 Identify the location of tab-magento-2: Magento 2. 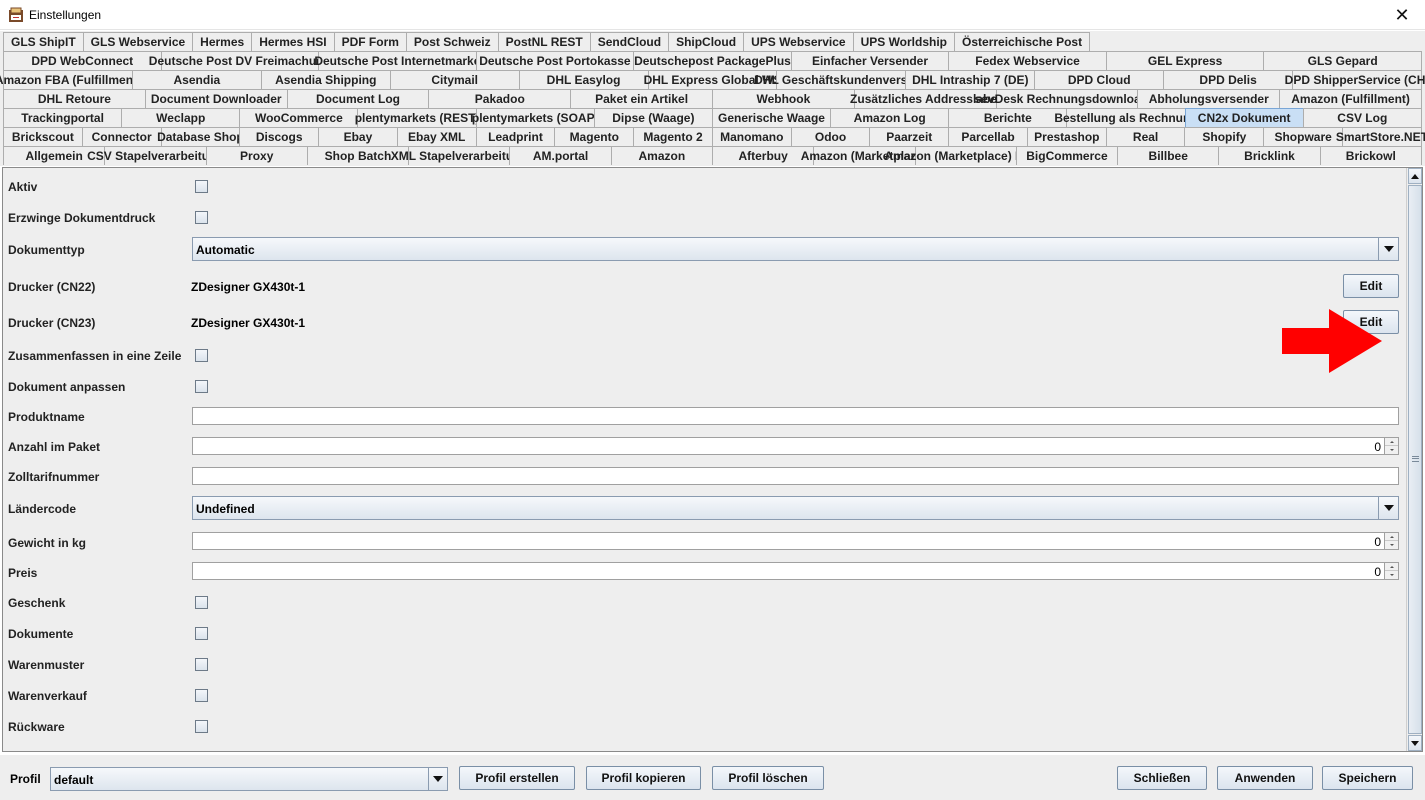
(673, 136).